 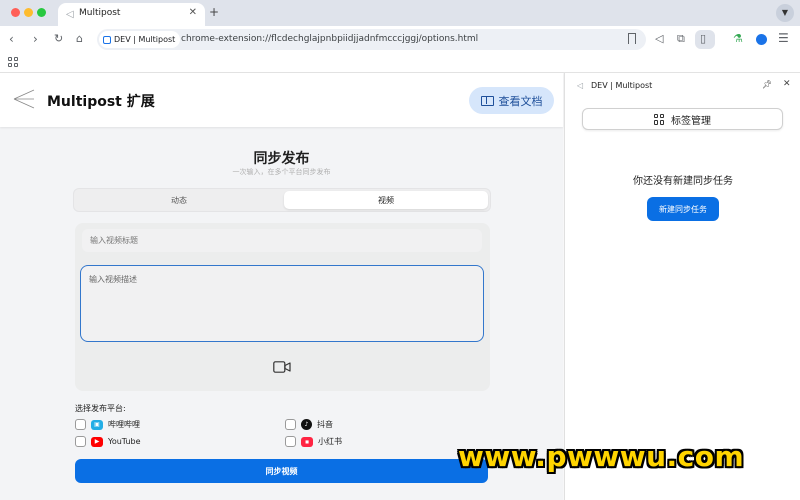 I want to click on side-panel-icon: ▯, so click(x=703, y=38).